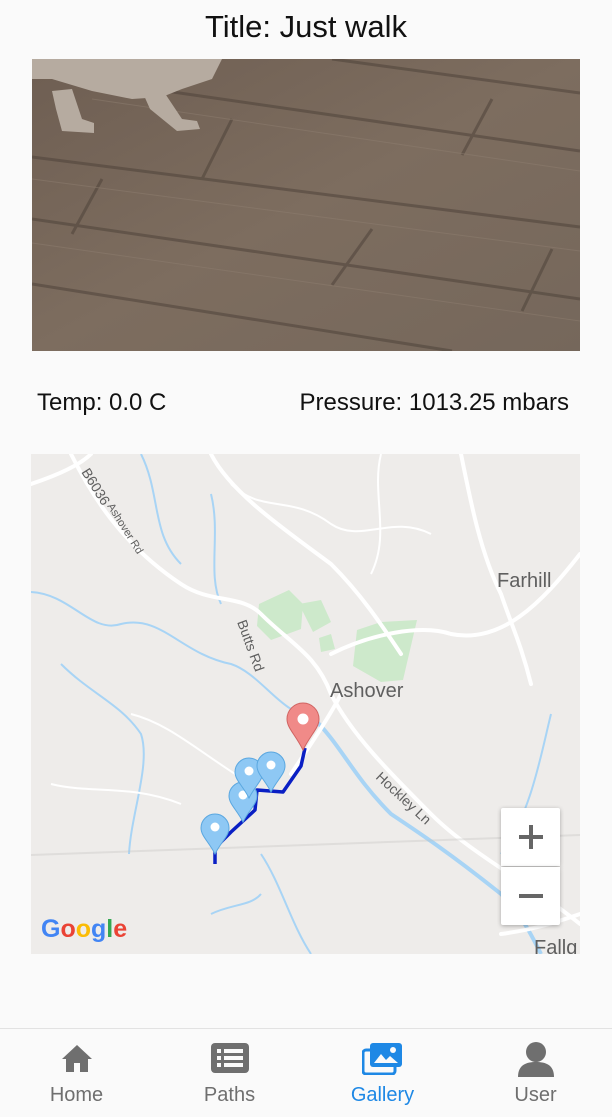 The image size is (612, 1117). I want to click on post-title: Title: Just walk, so click(306, 26).